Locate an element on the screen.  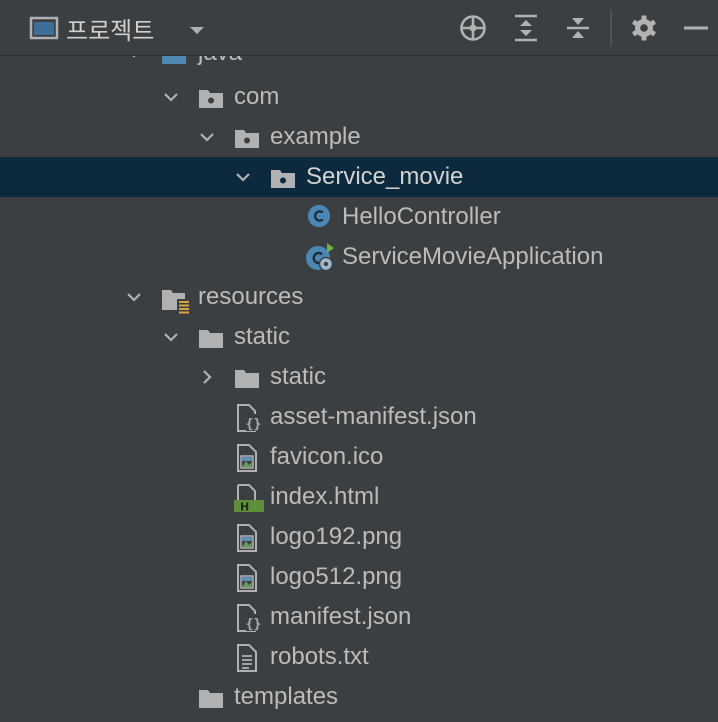
tree-node-label: logo192.png is located at coordinates (336, 536).